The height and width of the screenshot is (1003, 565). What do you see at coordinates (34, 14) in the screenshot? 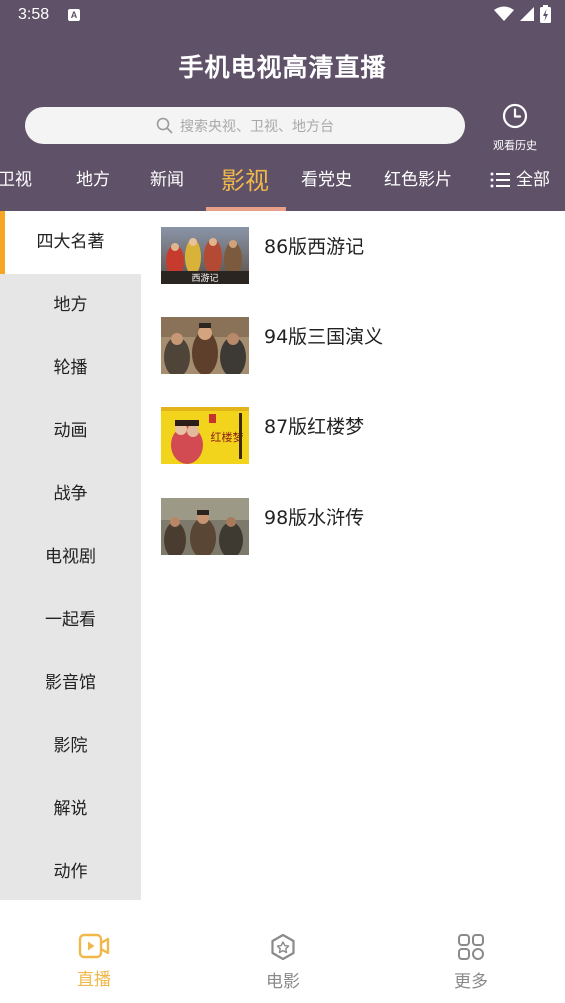
I see `status-time: 3:58` at bounding box center [34, 14].